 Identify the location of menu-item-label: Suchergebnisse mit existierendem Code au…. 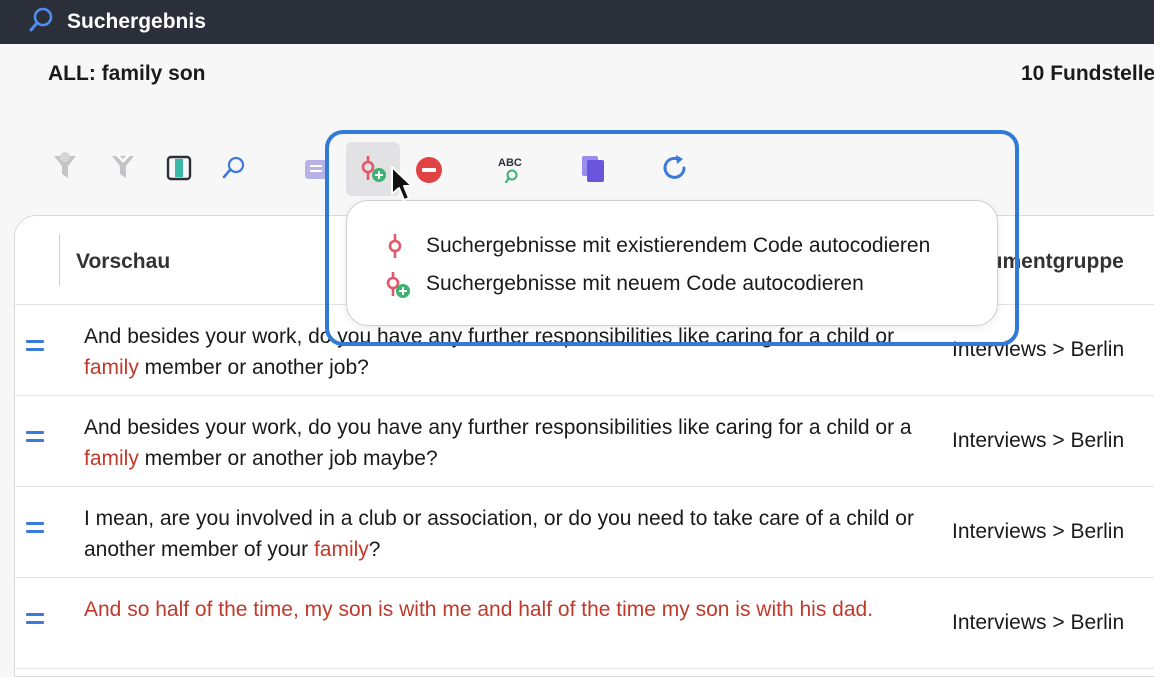
(678, 245).